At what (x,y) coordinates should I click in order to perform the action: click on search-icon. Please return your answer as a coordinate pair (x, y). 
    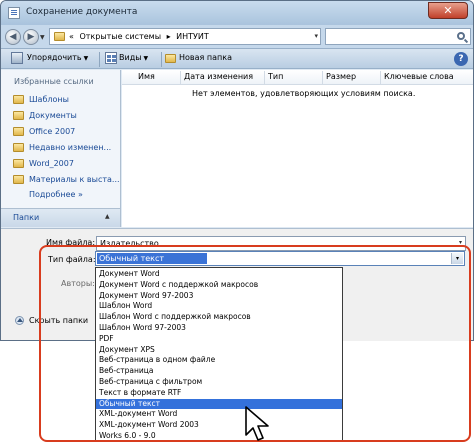
    Looking at the image, I should click on (461, 36).